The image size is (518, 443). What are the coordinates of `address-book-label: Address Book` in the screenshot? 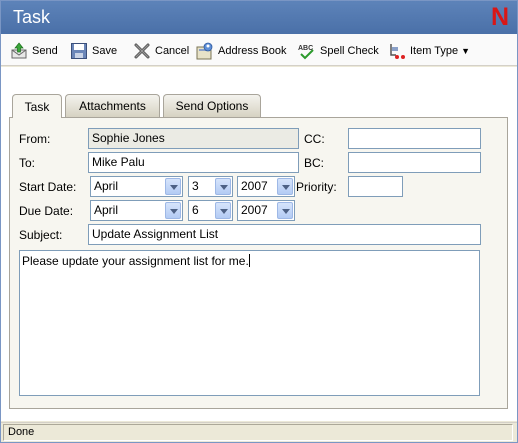 It's located at (252, 51).